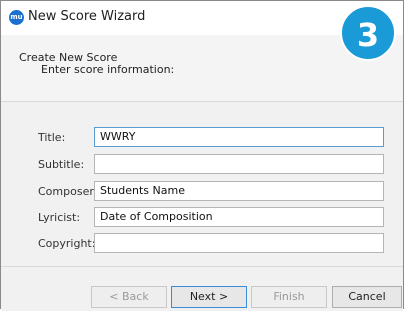 The width and height of the screenshot is (407, 311). I want to click on back-button: < Back, so click(129, 297).